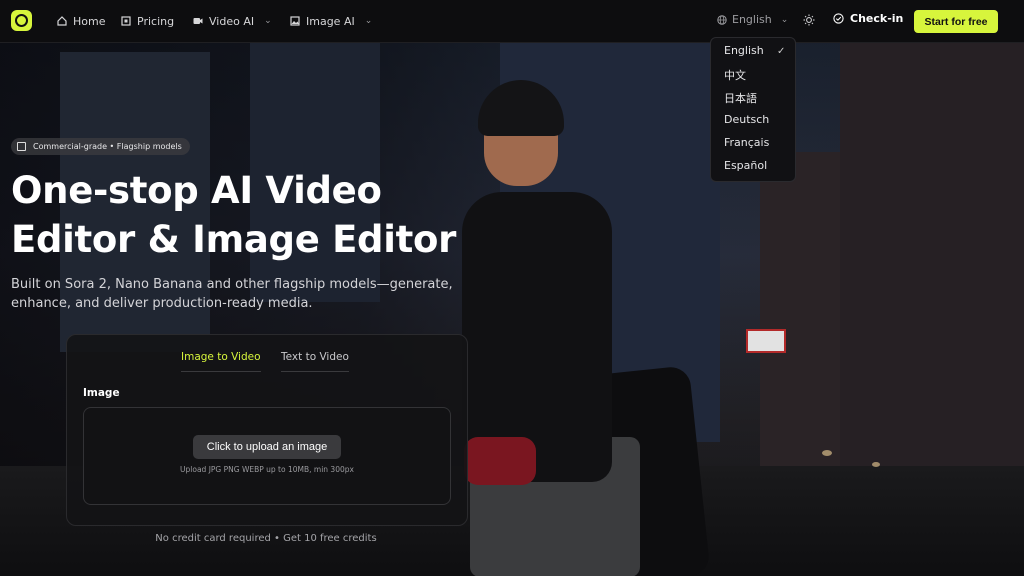 This screenshot has width=1024, height=576. Describe the element at coordinates (838, 18) in the screenshot. I see `check-circle-icon` at that location.